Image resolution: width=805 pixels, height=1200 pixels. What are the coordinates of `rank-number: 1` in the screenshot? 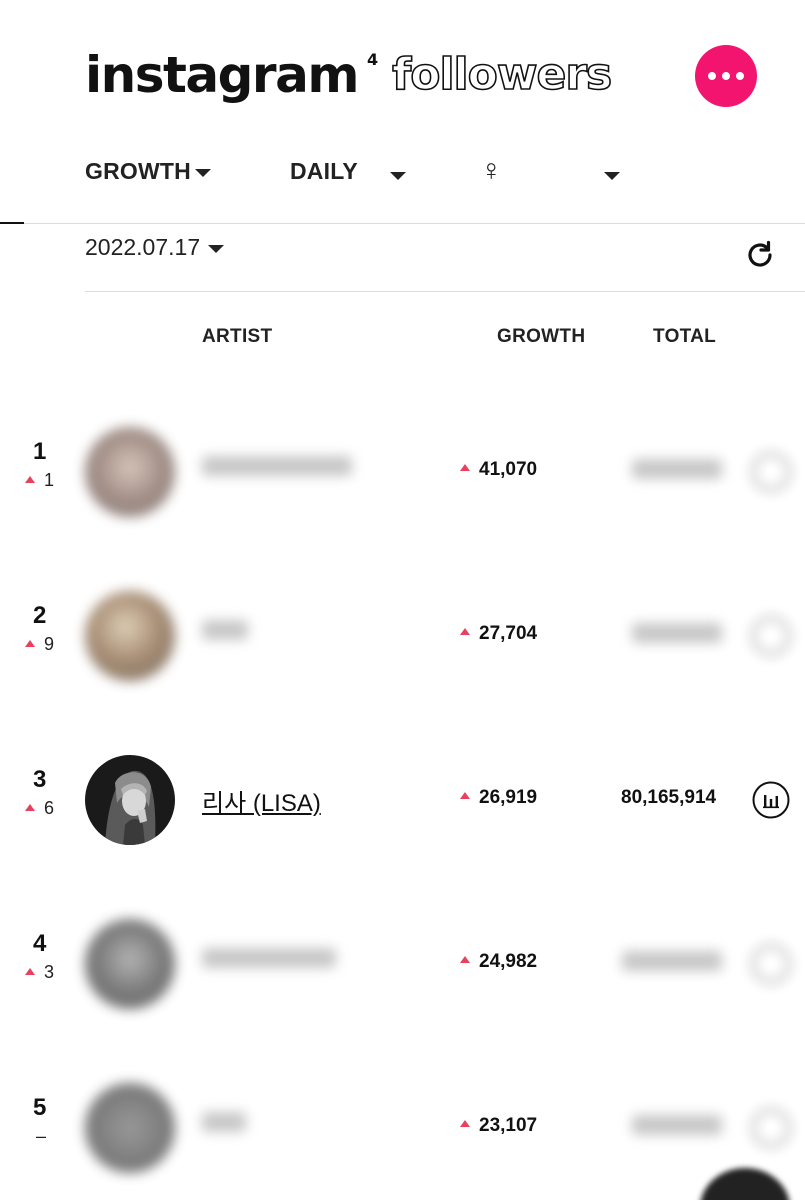 It's located at (40, 451).